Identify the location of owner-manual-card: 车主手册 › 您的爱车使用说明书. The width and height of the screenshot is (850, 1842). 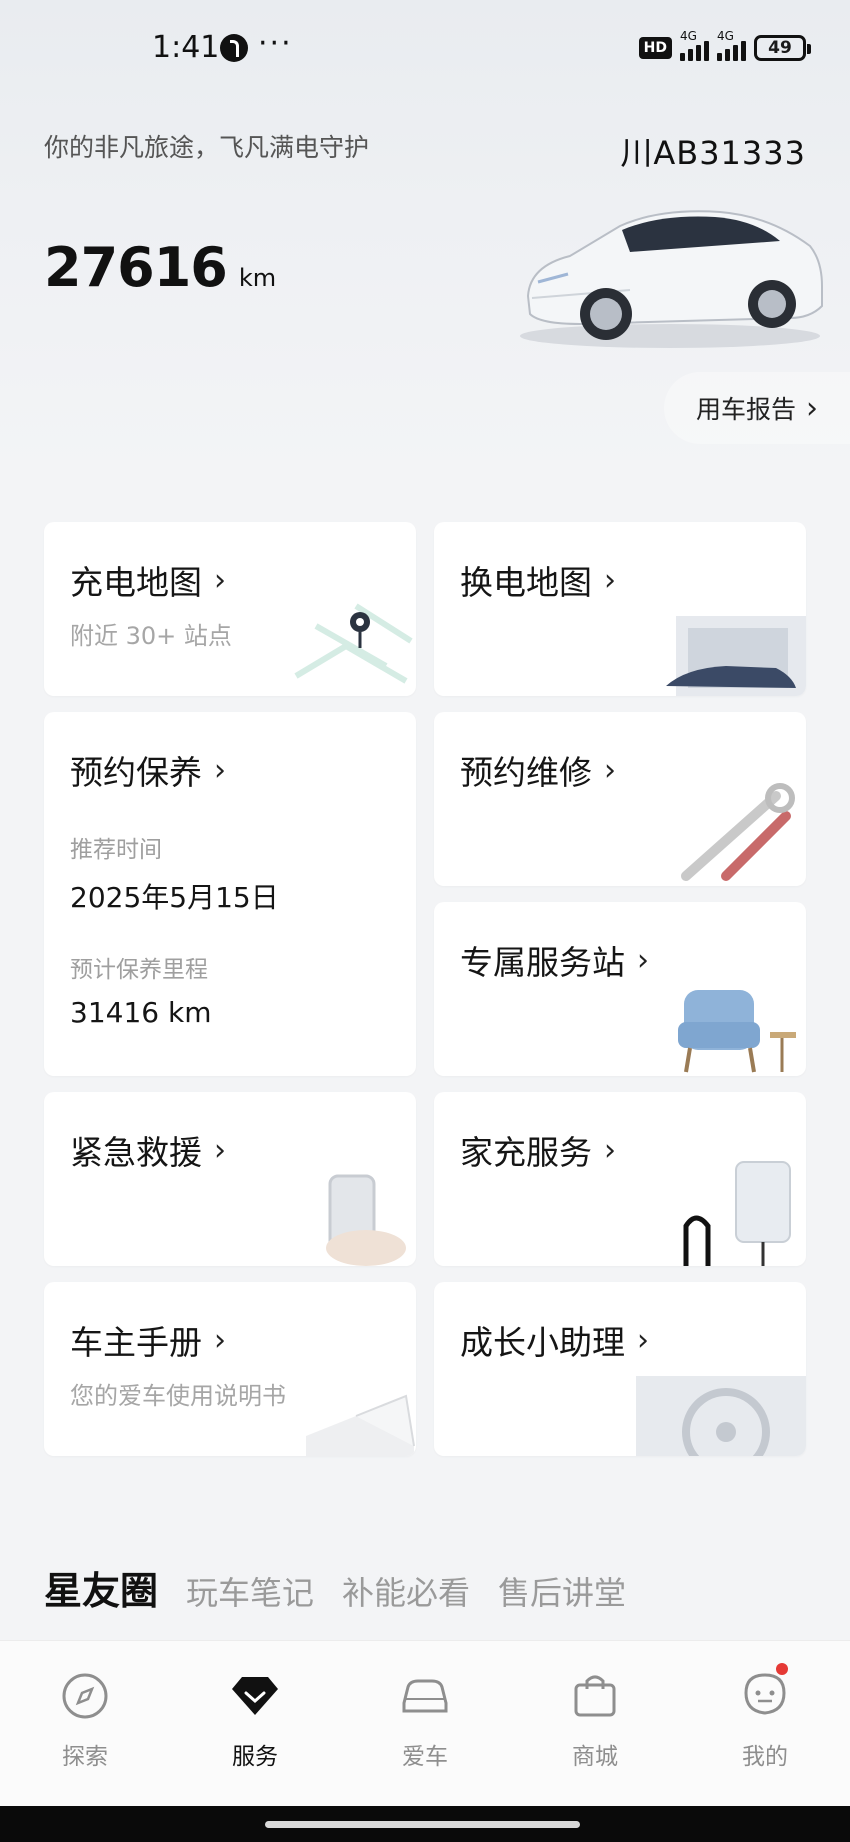
(230, 1369).